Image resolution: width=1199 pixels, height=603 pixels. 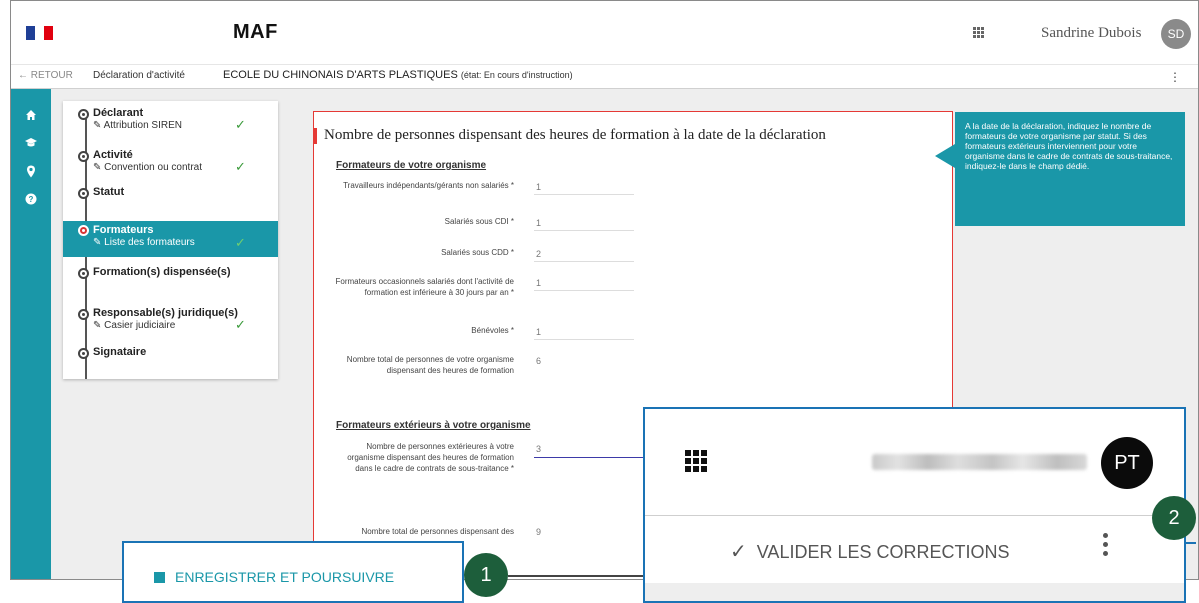 I want to click on validate-corrections-label: VALIDER LES CORRECTIONS, so click(x=883, y=552).